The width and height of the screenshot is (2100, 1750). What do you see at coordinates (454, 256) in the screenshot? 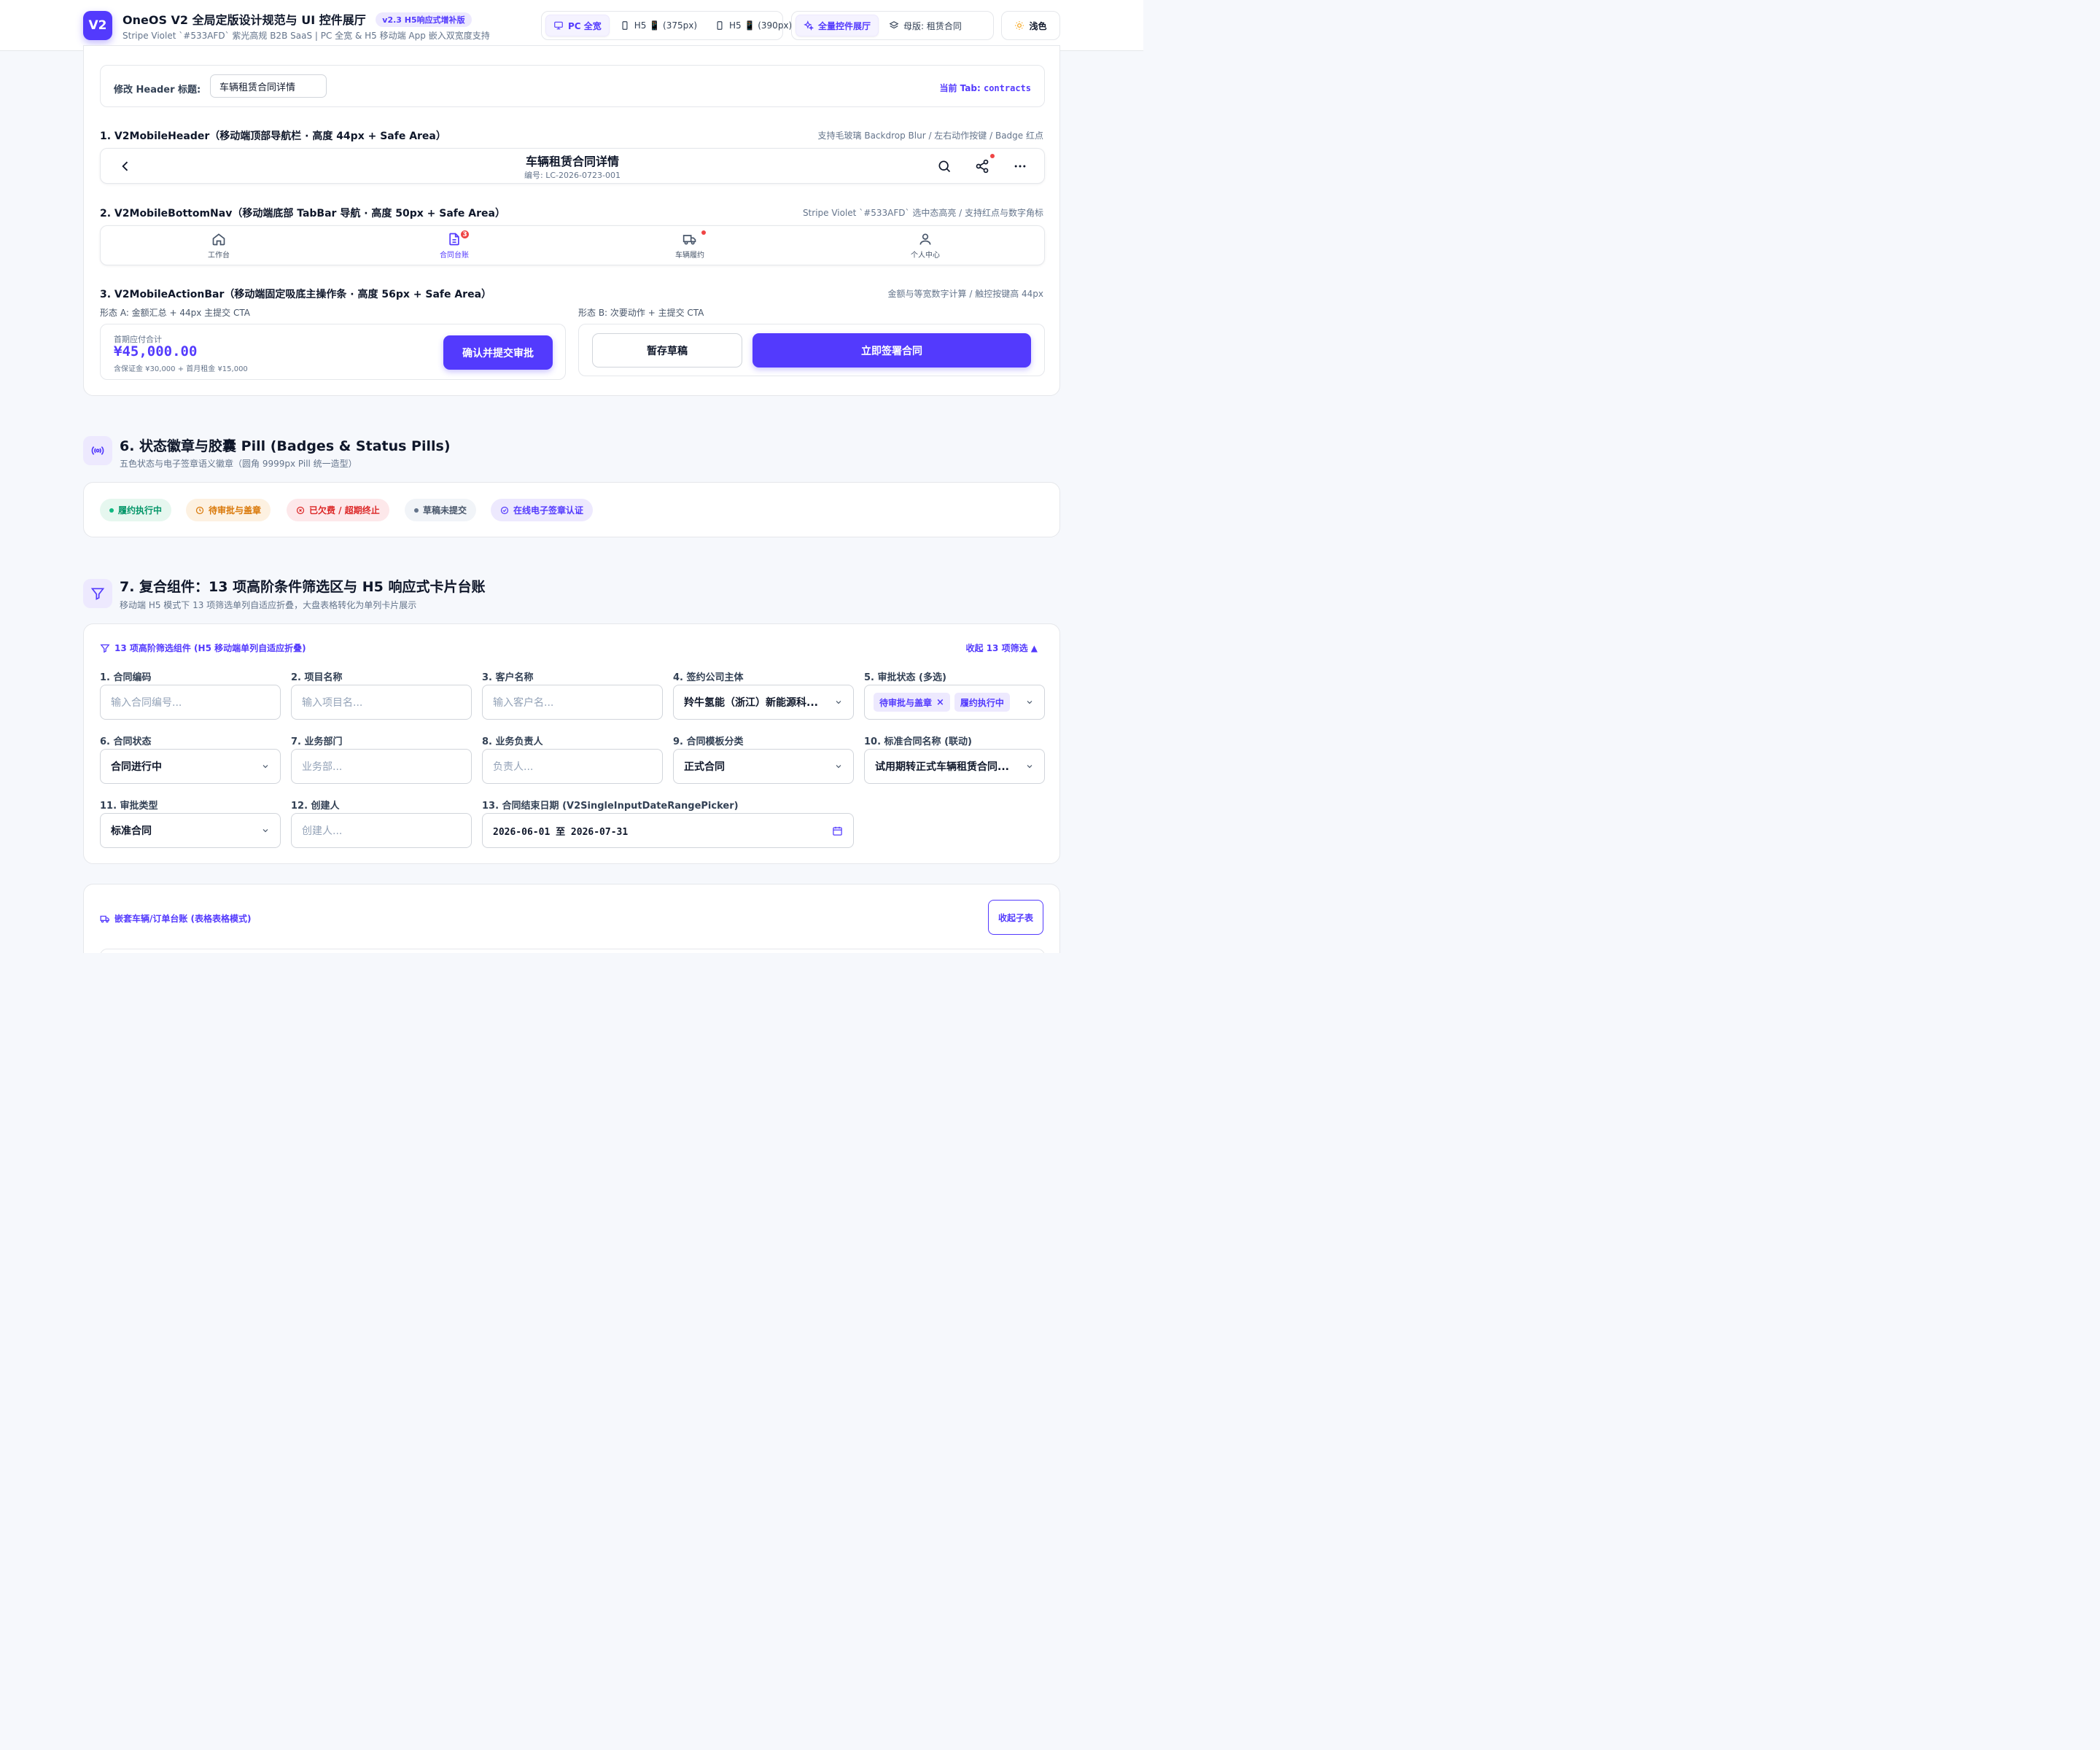
I see `nav-item-contracts-label: 合同台账` at bounding box center [454, 256].